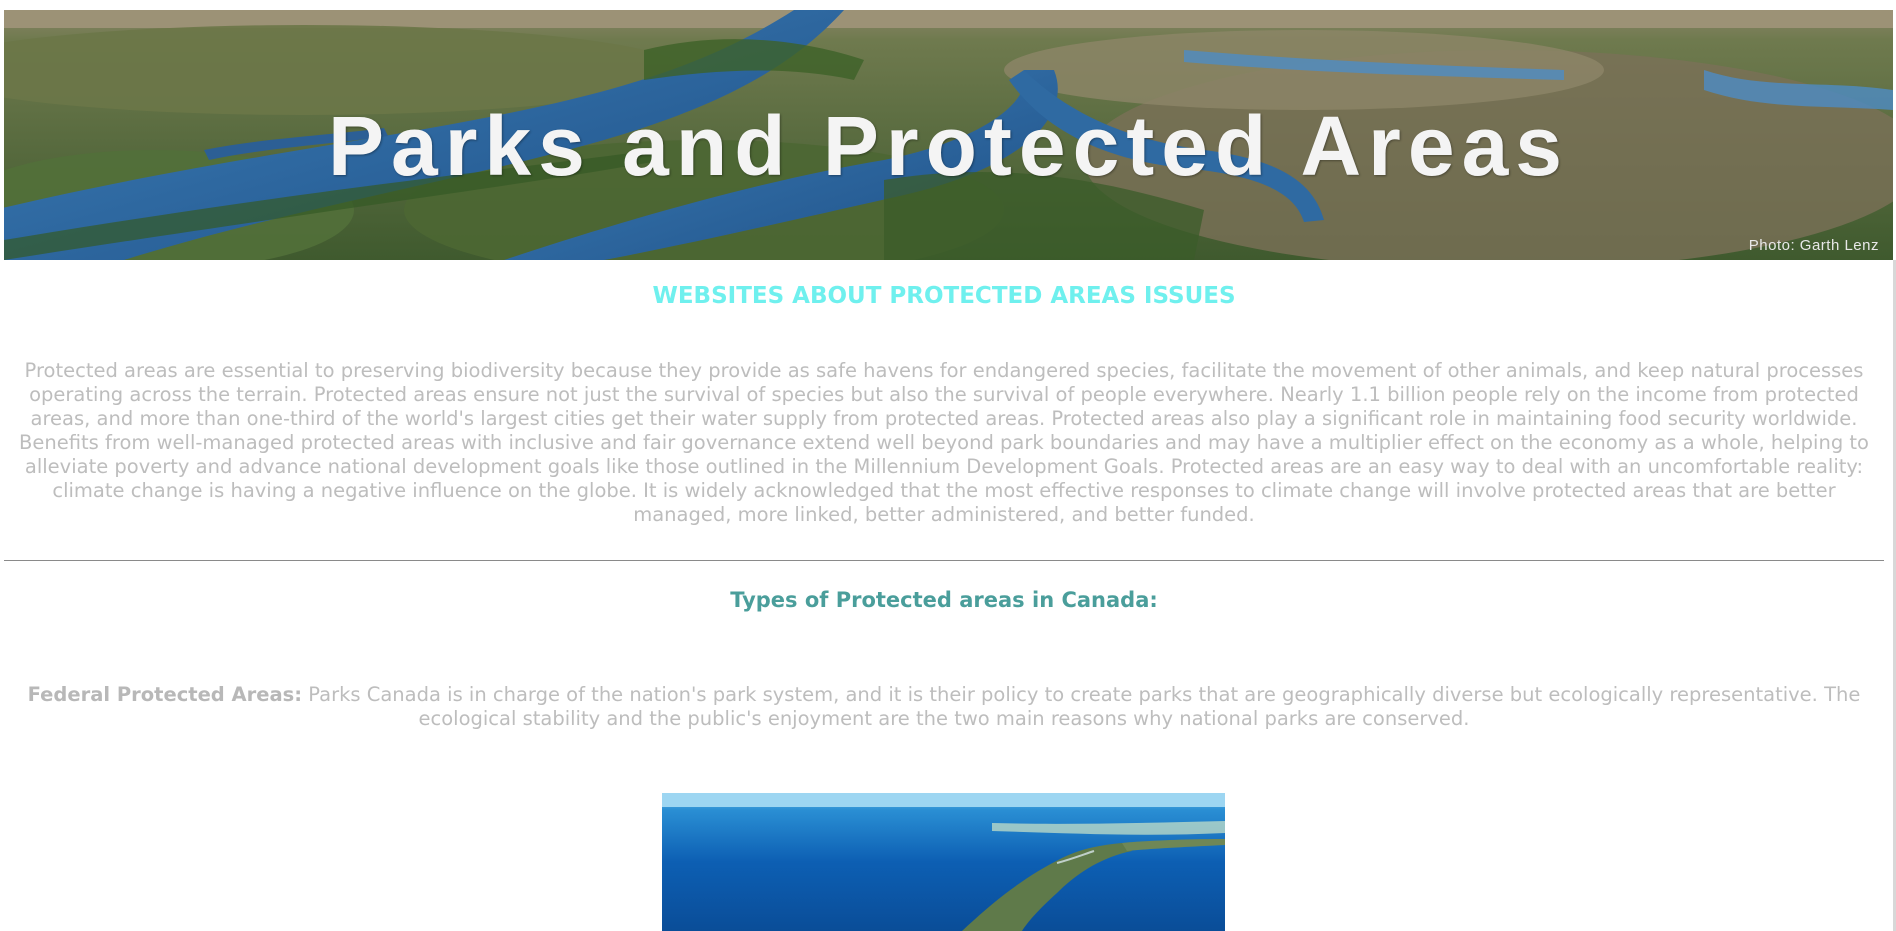  What do you see at coordinates (944, 600) in the screenshot?
I see `types-heading: Types of Protected areas in Canada:` at bounding box center [944, 600].